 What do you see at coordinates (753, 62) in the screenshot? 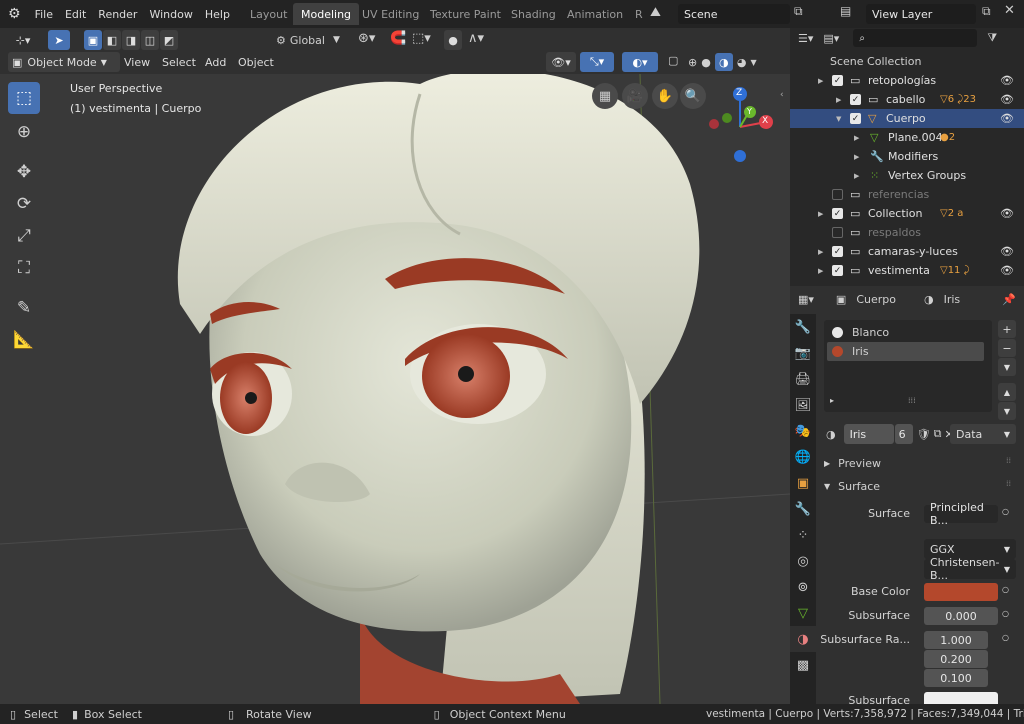
I see `chevron-down-icon: ▼` at bounding box center [753, 62].